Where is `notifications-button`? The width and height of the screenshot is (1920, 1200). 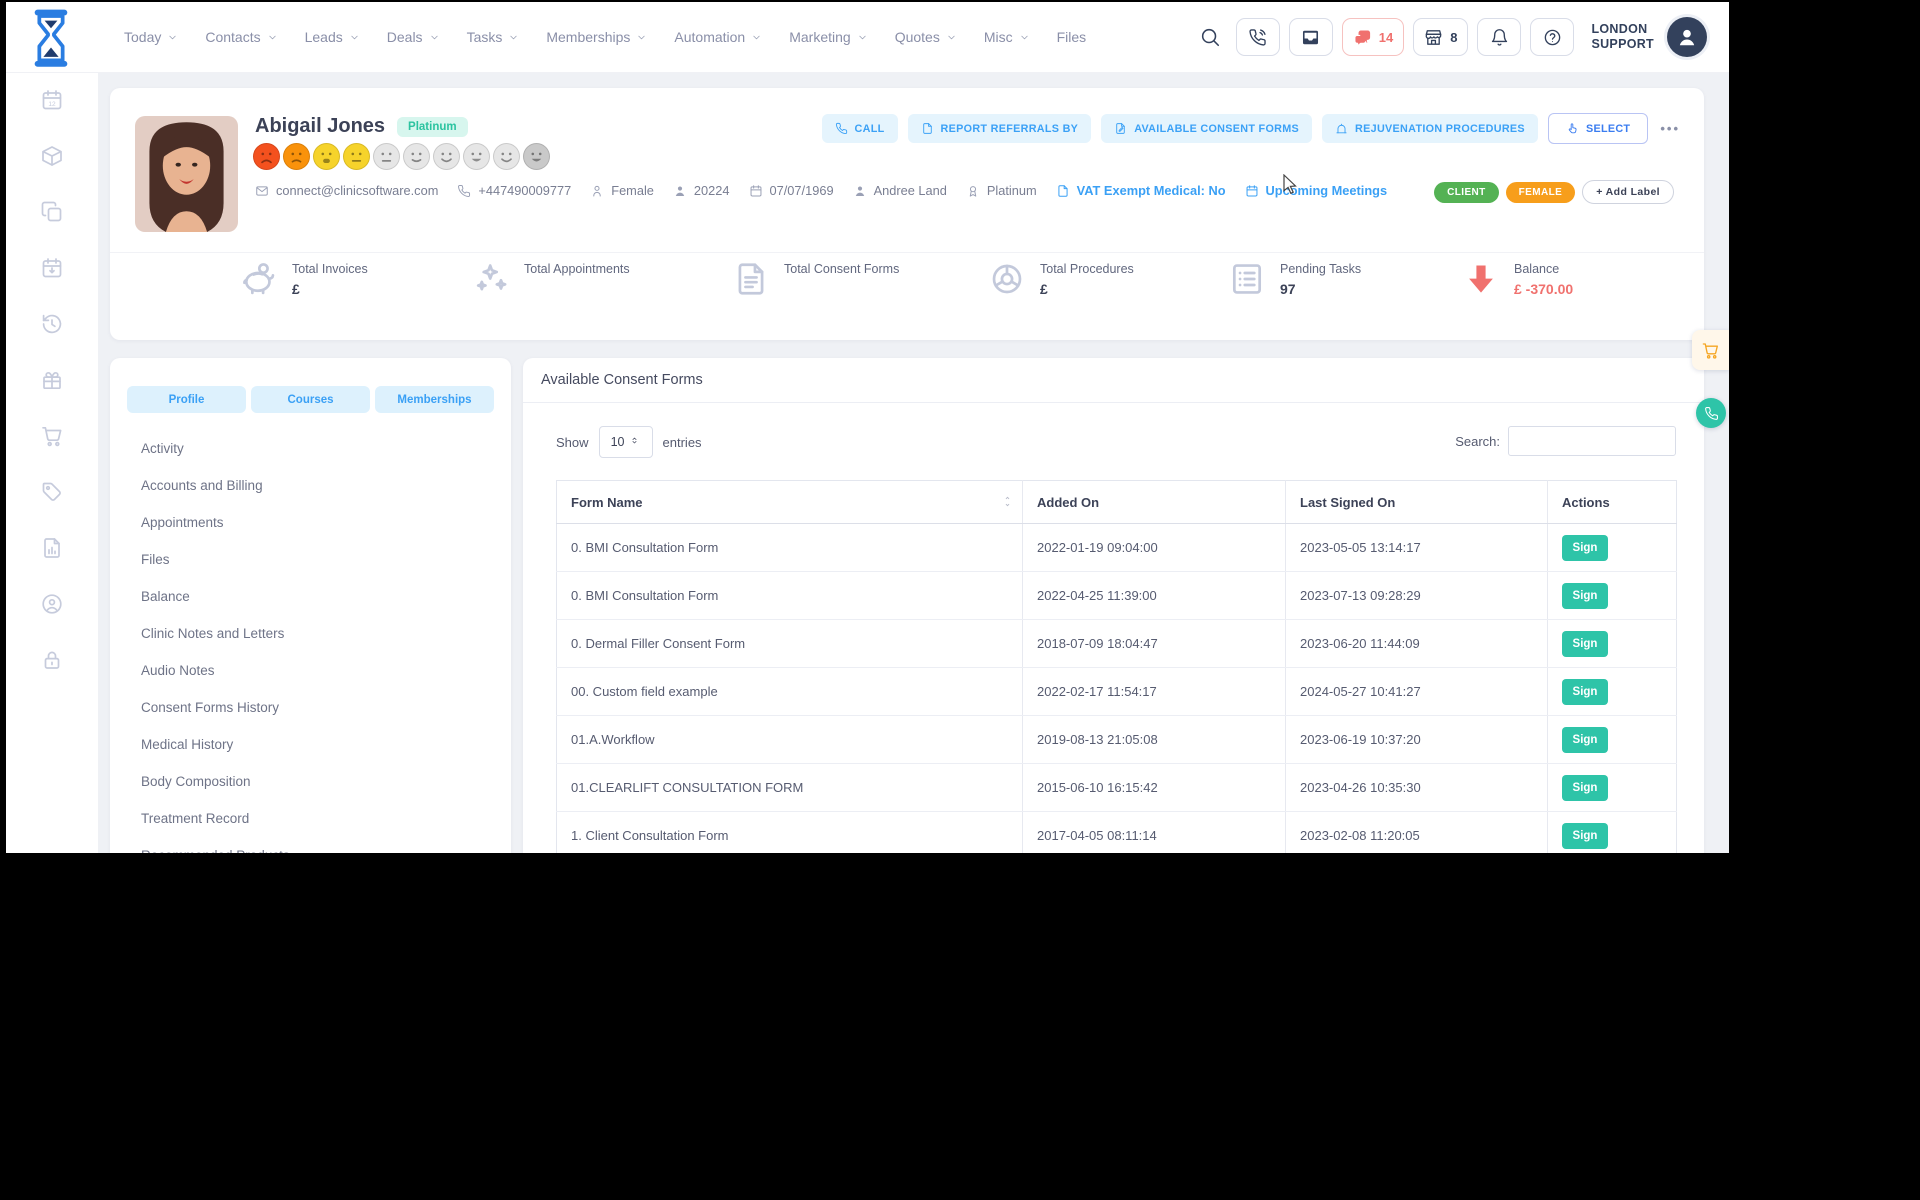
notifications-button is located at coordinates (1499, 37).